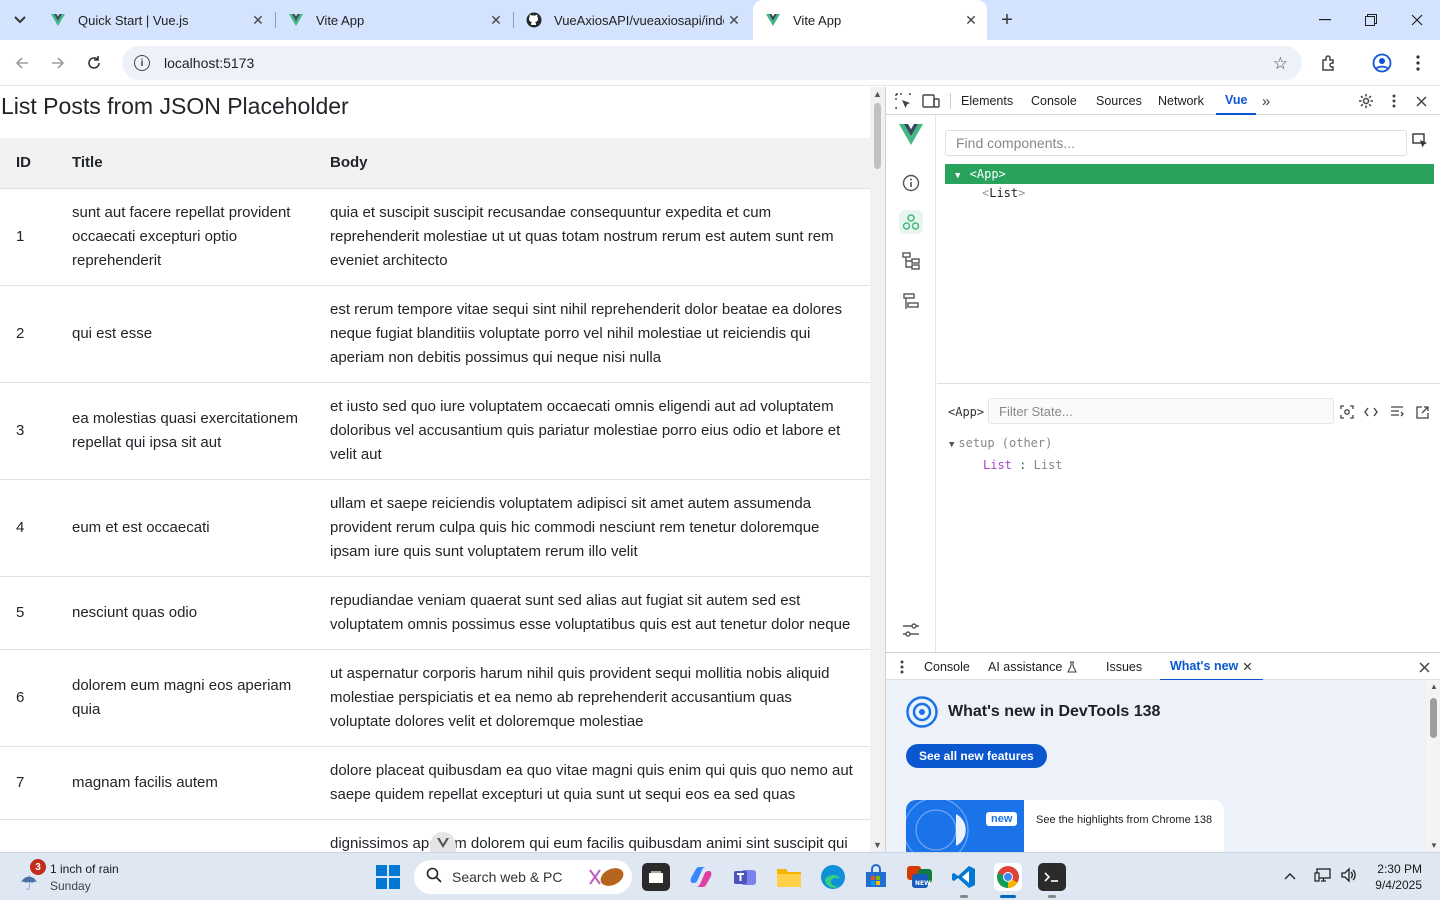 The width and height of the screenshot is (1440, 900). What do you see at coordinates (920, 877) in the screenshot?
I see `ms365-app-icon: NEW` at bounding box center [920, 877].